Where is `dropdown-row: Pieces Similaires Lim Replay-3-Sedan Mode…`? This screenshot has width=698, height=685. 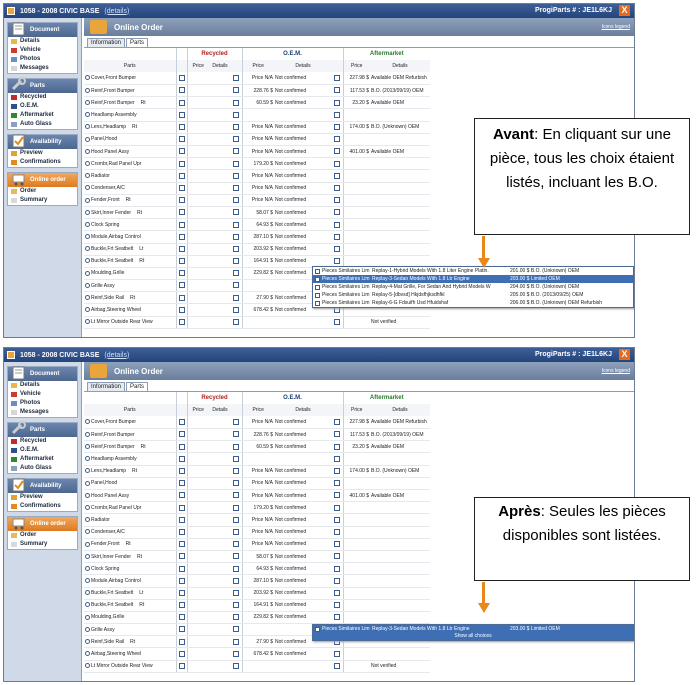
dropdown-row: Pieces Similaires Lim Replay-3-Sedan Mode… is located at coordinates (473, 279).